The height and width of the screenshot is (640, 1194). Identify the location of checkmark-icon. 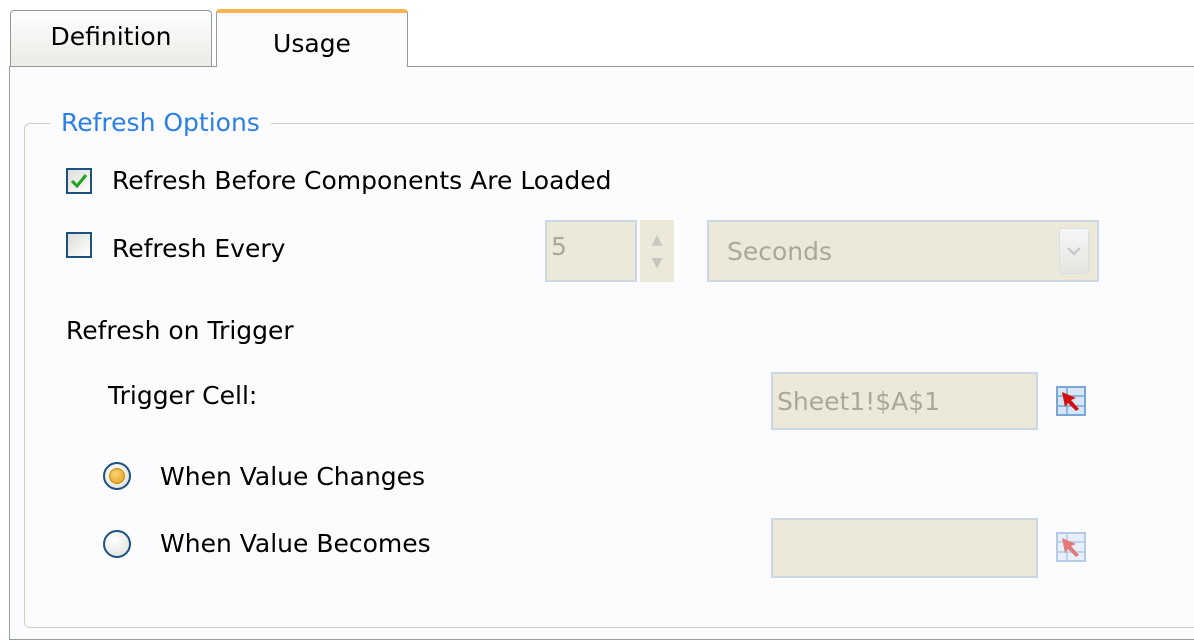
(79, 181).